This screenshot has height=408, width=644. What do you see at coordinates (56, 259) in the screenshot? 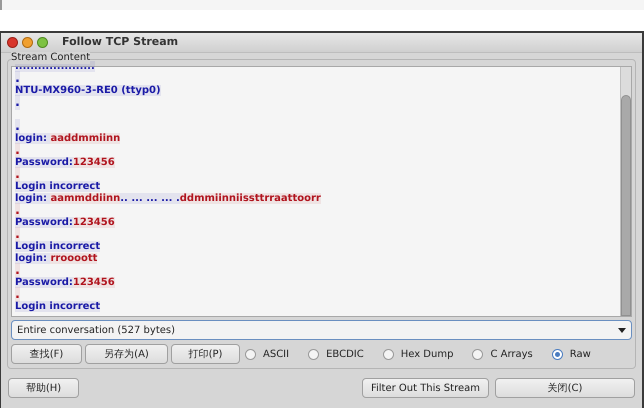
I see `stream-line: login: rroooott` at bounding box center [56, 259].